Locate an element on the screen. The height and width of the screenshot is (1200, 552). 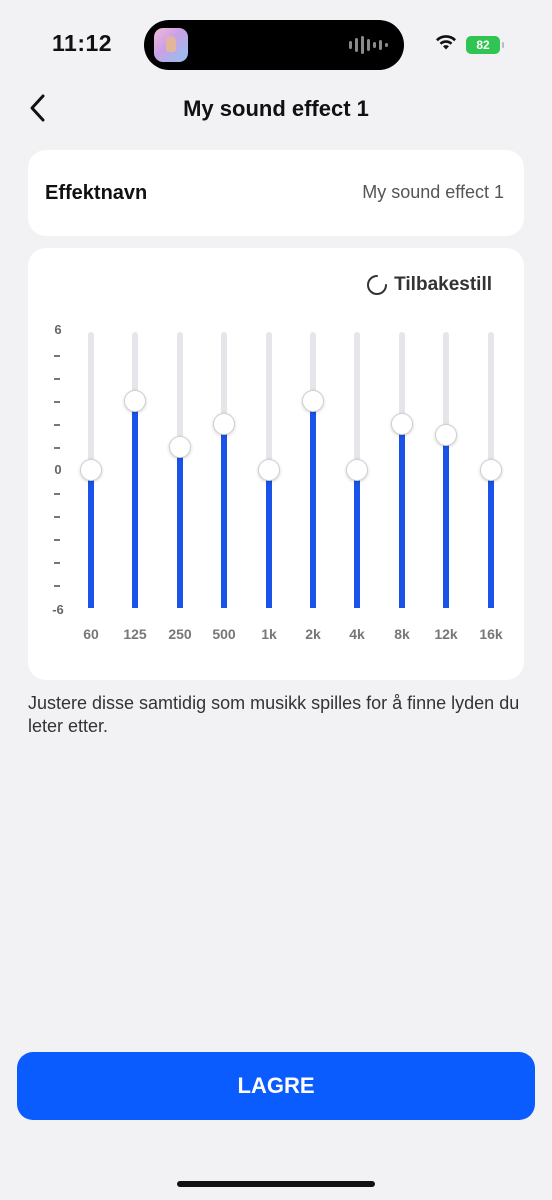
home-indicator is located at coordinates (276, 1184).